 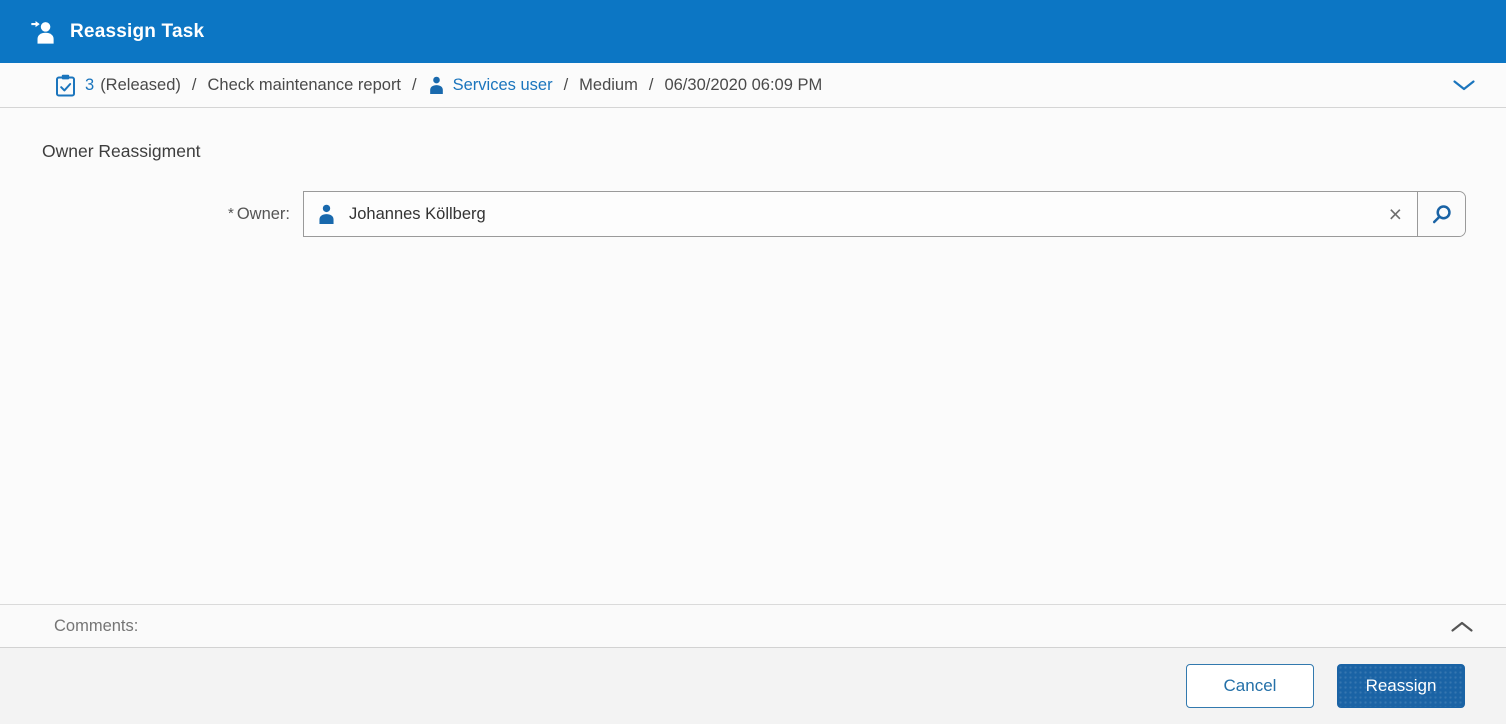 What do you see at coordinates (1401, 686) in the screenshot?
I see `reassign-button: Reassign` at bounding box center [1401, 686].